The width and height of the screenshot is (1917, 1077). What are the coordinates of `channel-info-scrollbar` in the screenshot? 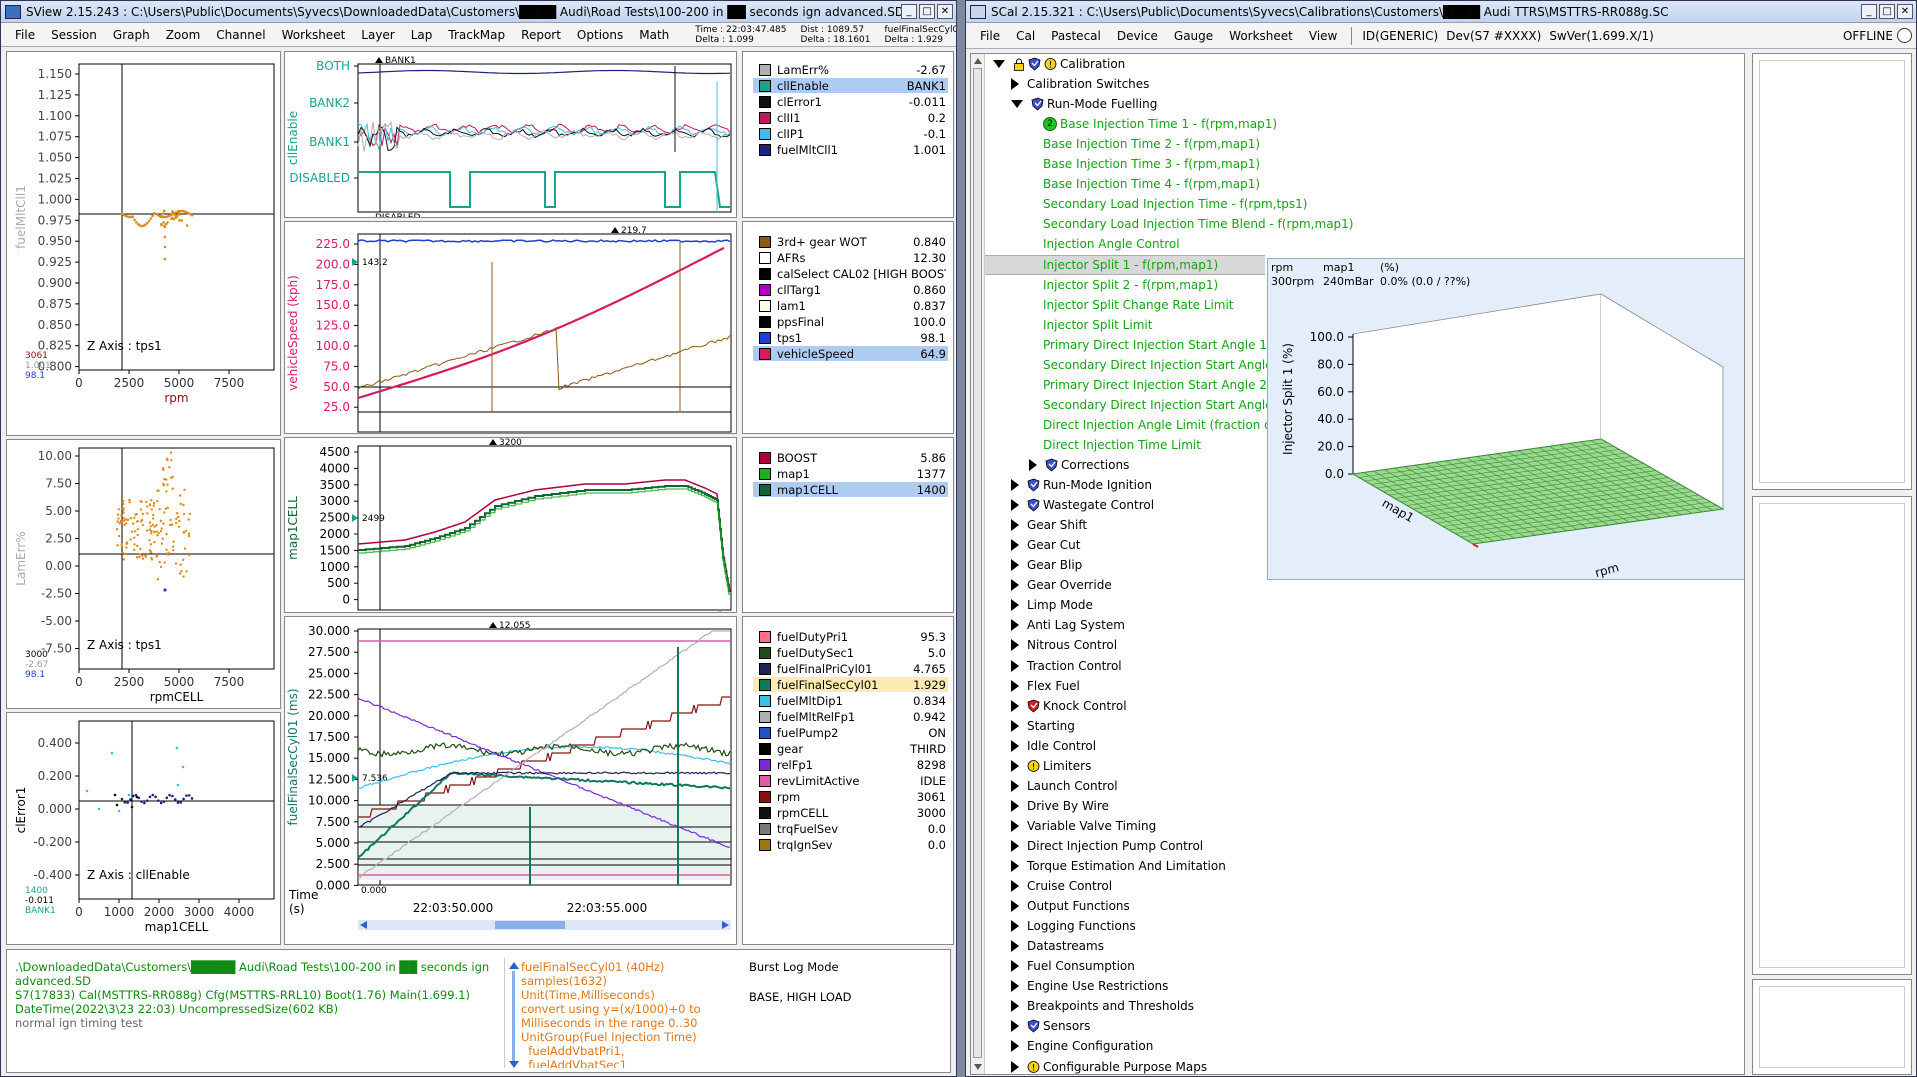 It's located at (514, 1014).